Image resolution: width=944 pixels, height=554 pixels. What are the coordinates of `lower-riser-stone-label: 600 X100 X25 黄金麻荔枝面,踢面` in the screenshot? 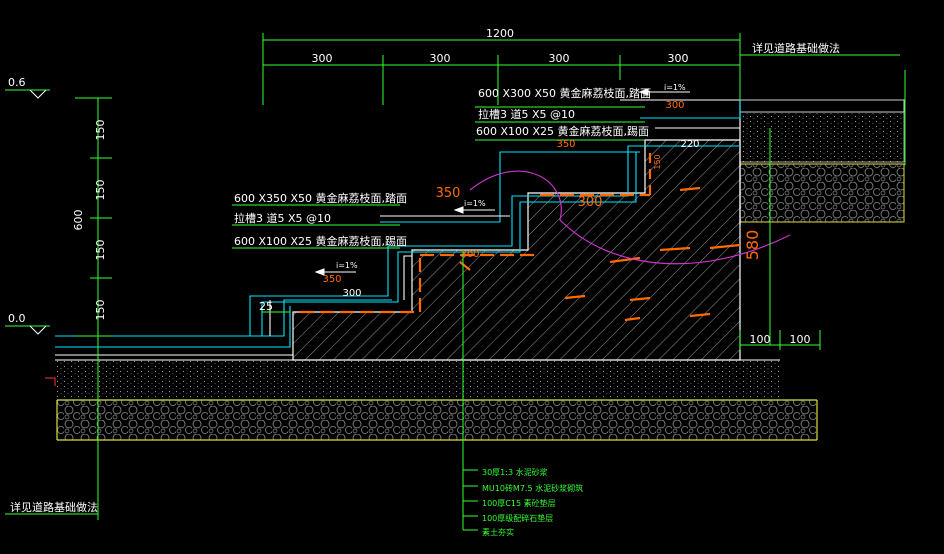 It's located at (320, 241).